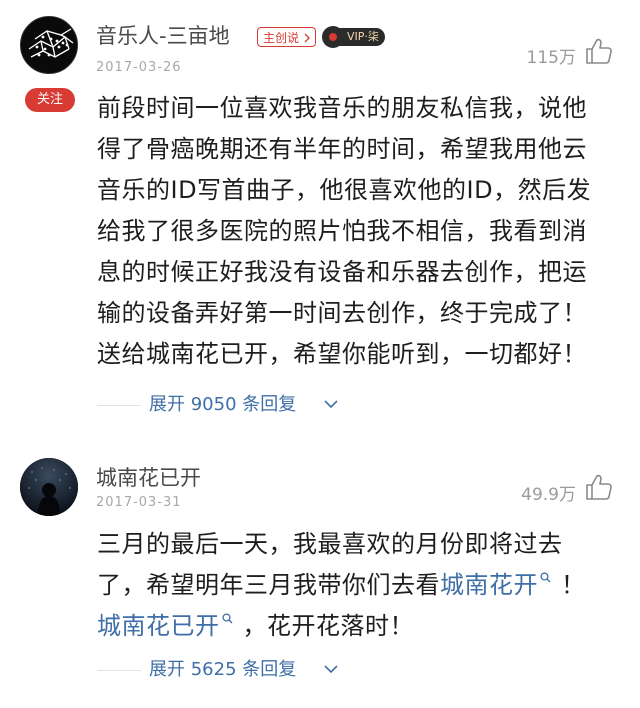 This screenshot has width=640, height=708. Describe the element at coordinates (342, 354) in the screenshot. I see `comment-line: 送给城南花已开，希望你能听到，一切都好！` at that location.